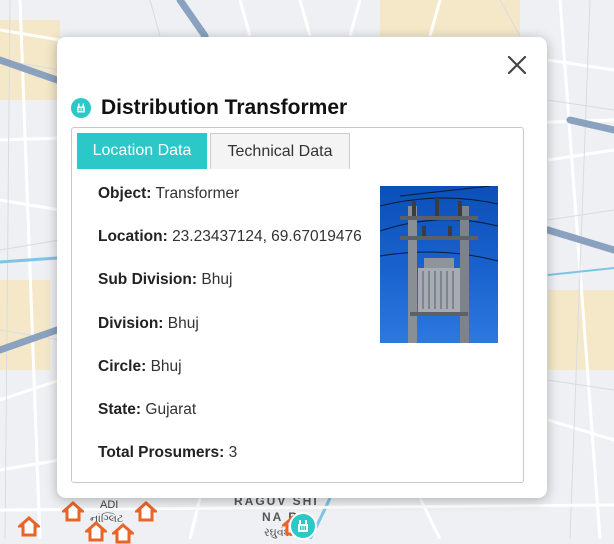 The image size is (614, 544). Describe the element at coordinates (120, 409) in the screenshot. I see `field-label: State:` at that location.